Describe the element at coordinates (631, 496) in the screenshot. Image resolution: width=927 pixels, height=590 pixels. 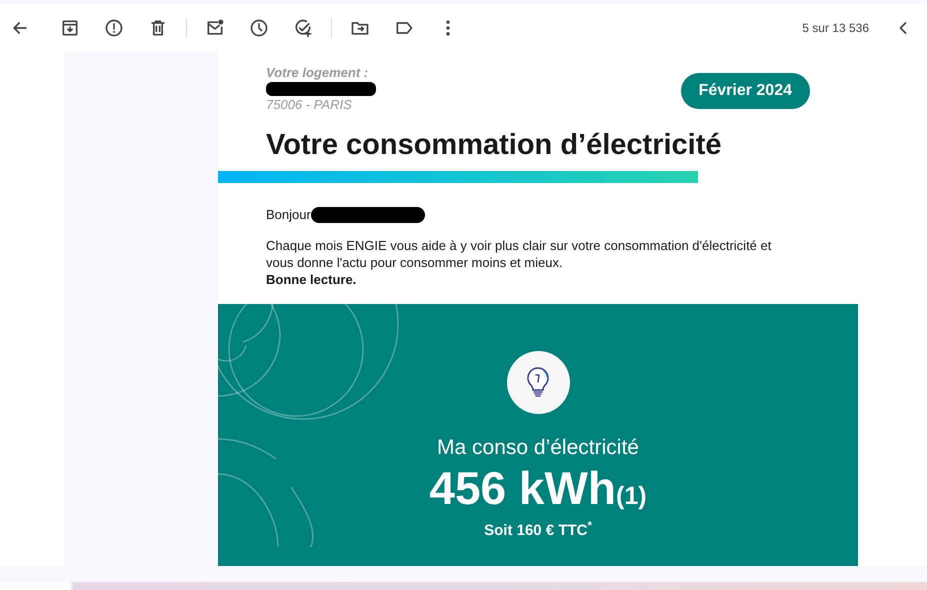
I see `footnote-reference: (1)` at that location.